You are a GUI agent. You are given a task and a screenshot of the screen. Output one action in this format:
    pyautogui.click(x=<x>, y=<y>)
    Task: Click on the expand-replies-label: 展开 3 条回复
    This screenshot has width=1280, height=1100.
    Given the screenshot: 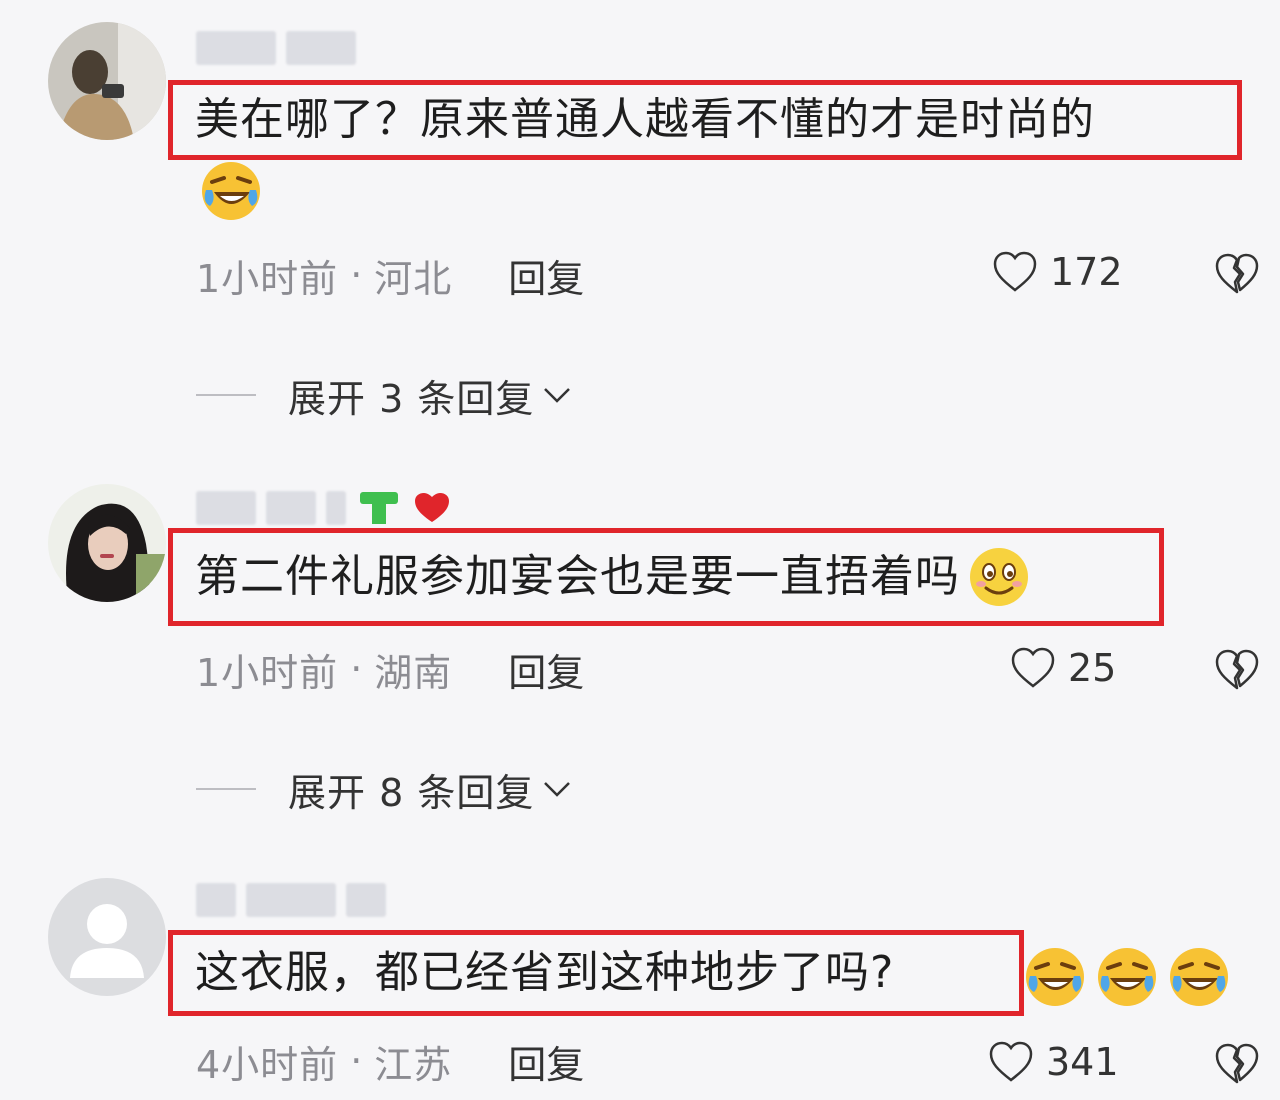 What is the action you would take?
    pyautogui.click(x=411, y=398)
    